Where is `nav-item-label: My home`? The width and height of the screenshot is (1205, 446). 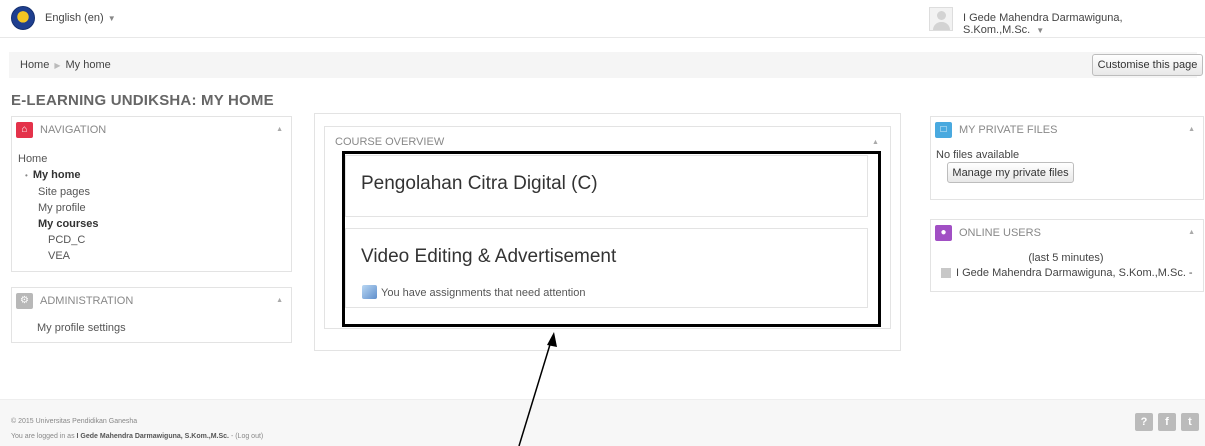
nav-item-label: My home is located at coordinates (56, 175).